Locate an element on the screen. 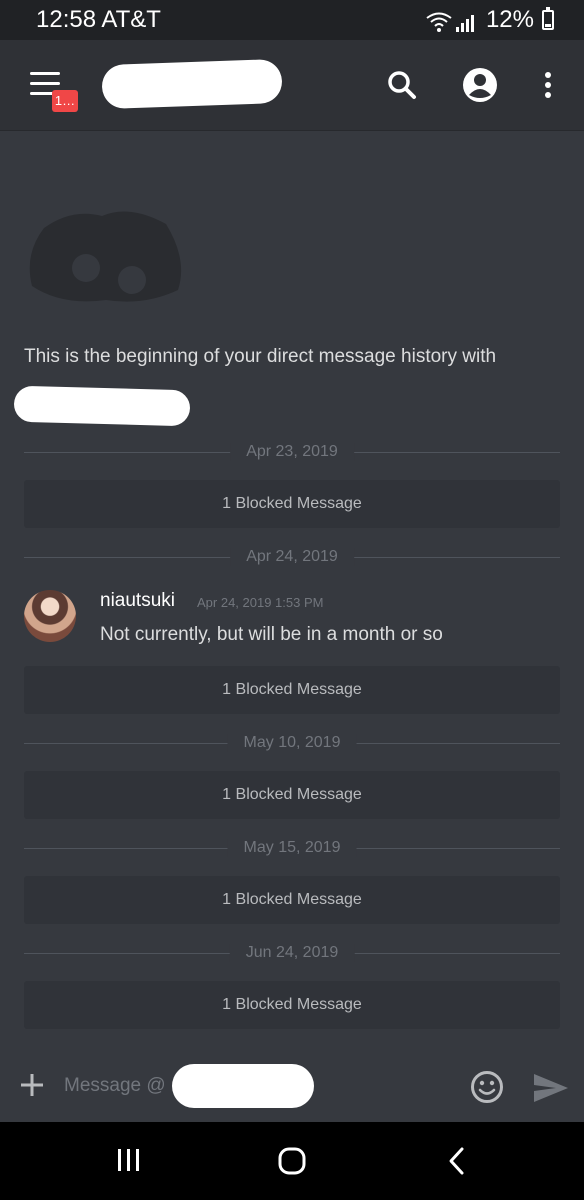  date-divider: May 10, 2019 is located at coordinates (292, 743).